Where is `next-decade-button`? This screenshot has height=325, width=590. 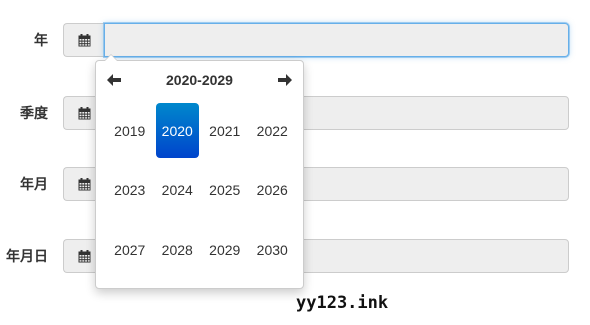 next-decade-button is located at coordinates (285, 80).